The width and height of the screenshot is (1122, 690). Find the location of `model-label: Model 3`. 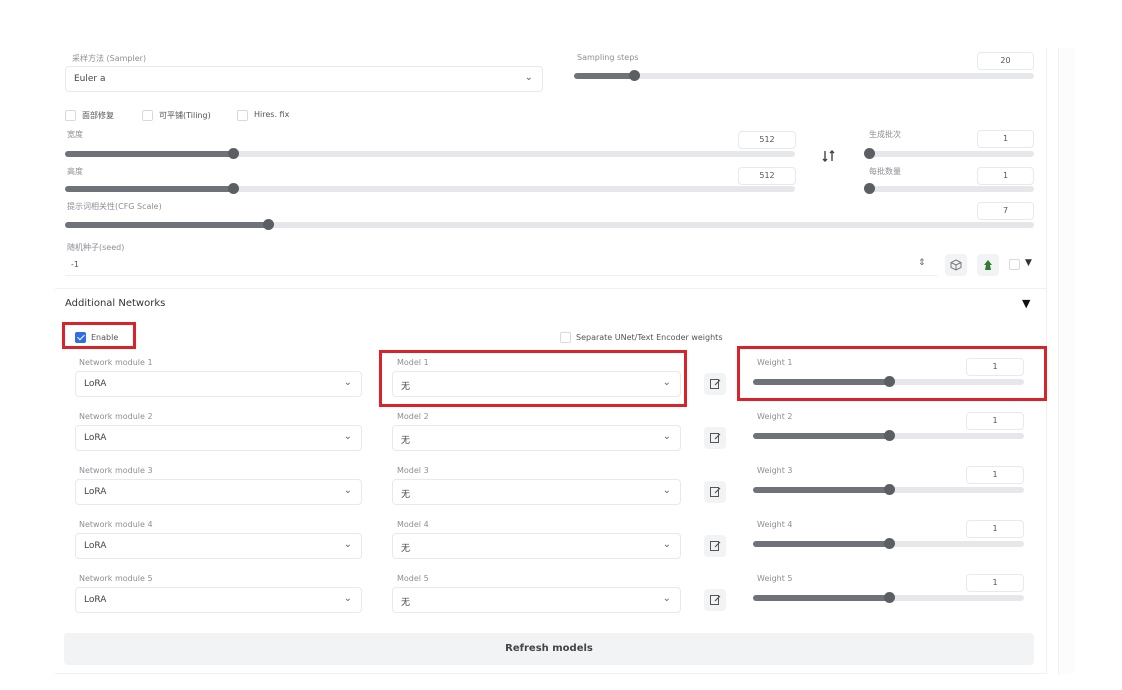

model-label: Model 3 is located at coordinates (413, 470).